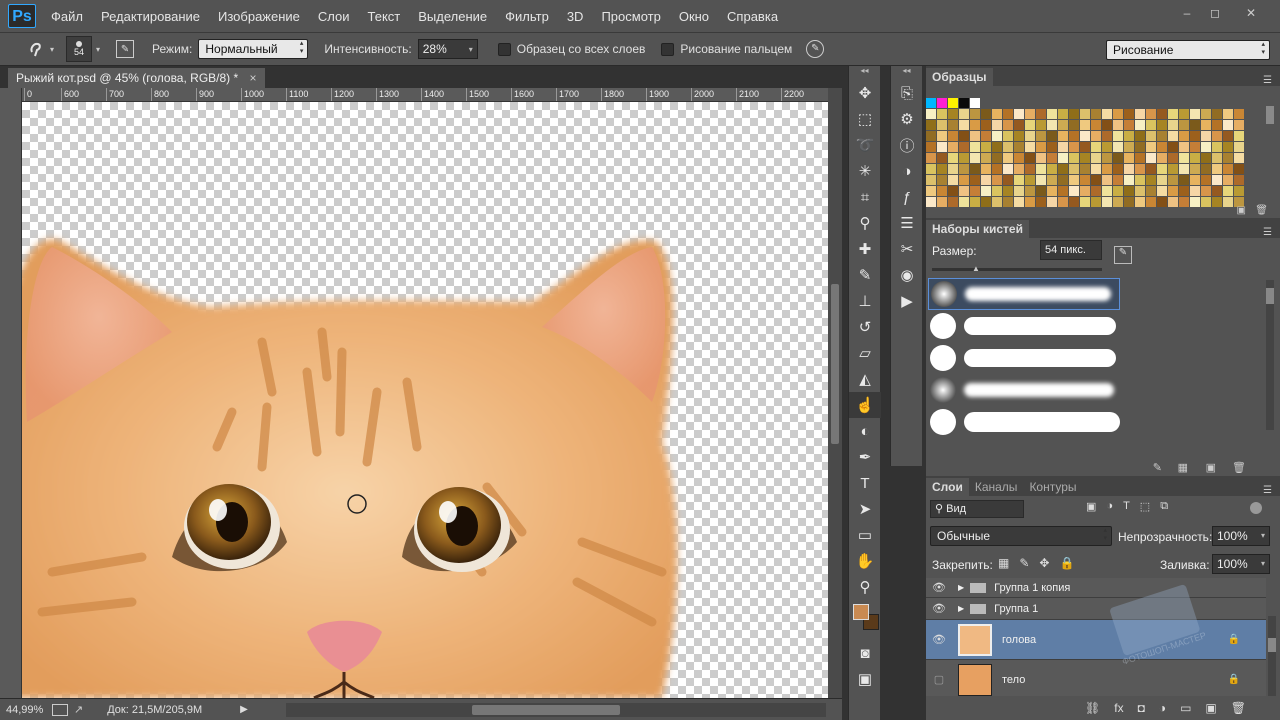 This screenshot has height=720, width=1280. I want to click on dodge-tool-icon: ◐, so click(865, 431).